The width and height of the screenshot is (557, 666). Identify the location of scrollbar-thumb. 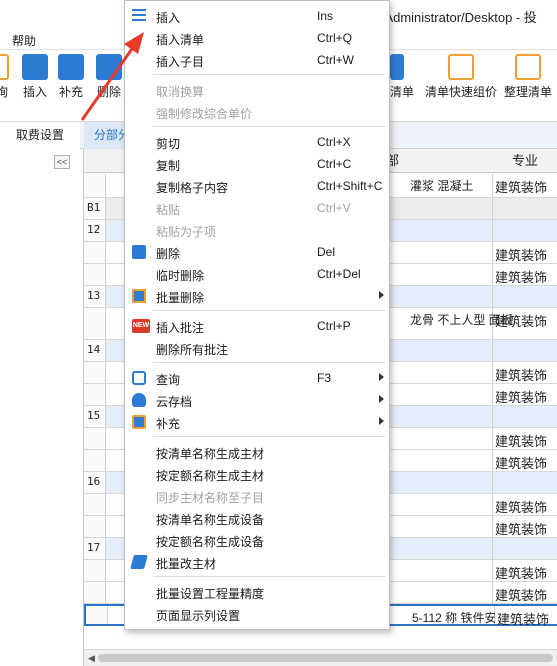
(325, 658).